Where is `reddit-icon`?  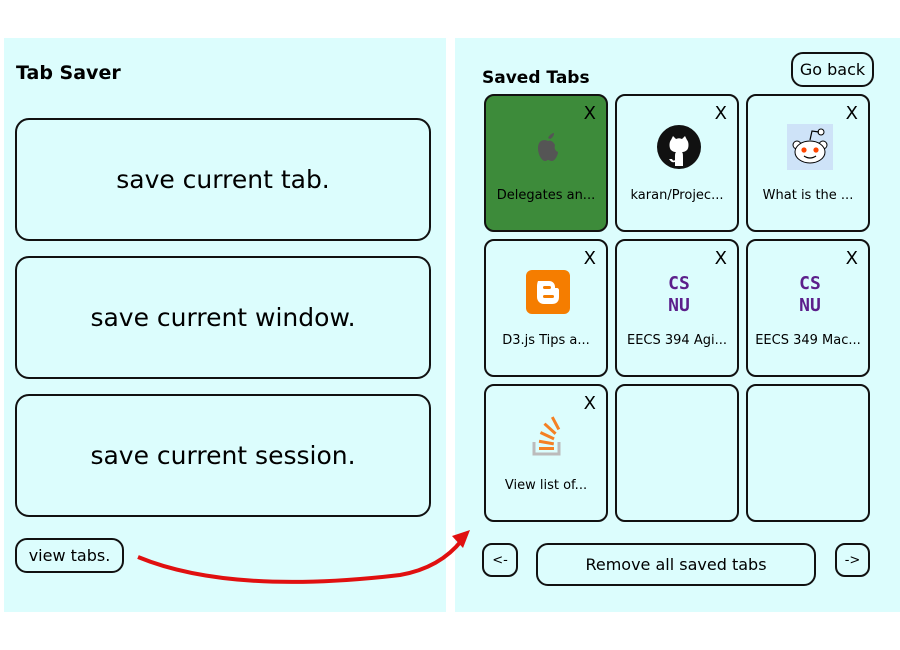 reddit-icon is located at coordinates (810, 147).